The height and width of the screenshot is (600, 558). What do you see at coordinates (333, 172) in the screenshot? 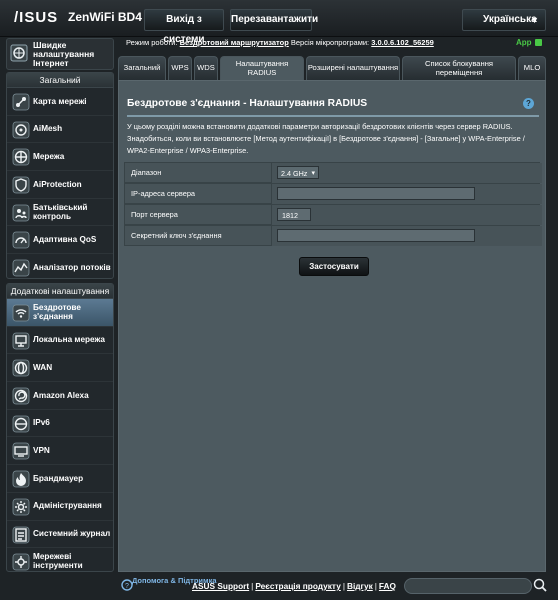
I see `band-row: Діапазон 2.4 GHz ▾` at bounding box center [333, 172].